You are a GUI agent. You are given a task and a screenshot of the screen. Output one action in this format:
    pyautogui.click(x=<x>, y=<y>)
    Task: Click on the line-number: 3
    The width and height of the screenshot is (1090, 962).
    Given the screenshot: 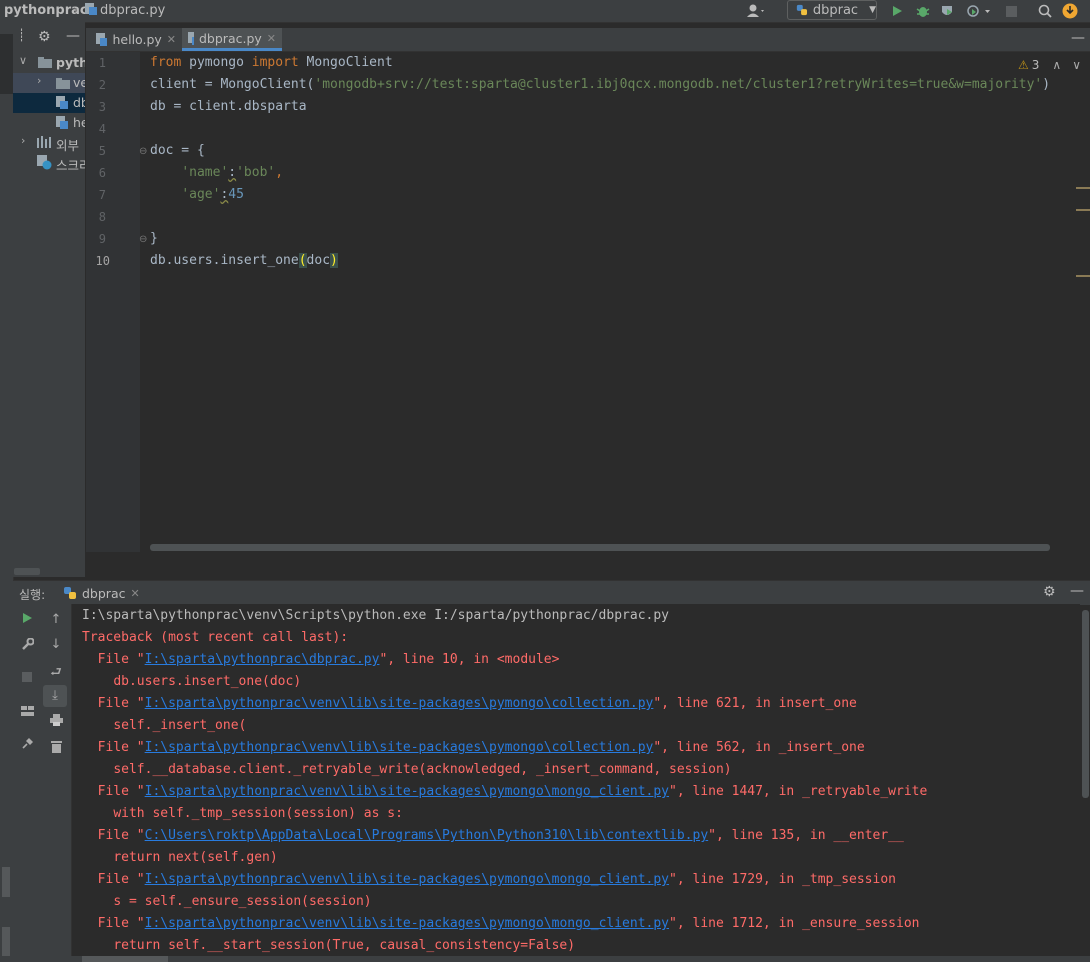 What is the action you would take?
    pyautogui.click(x=102, y=107)
    